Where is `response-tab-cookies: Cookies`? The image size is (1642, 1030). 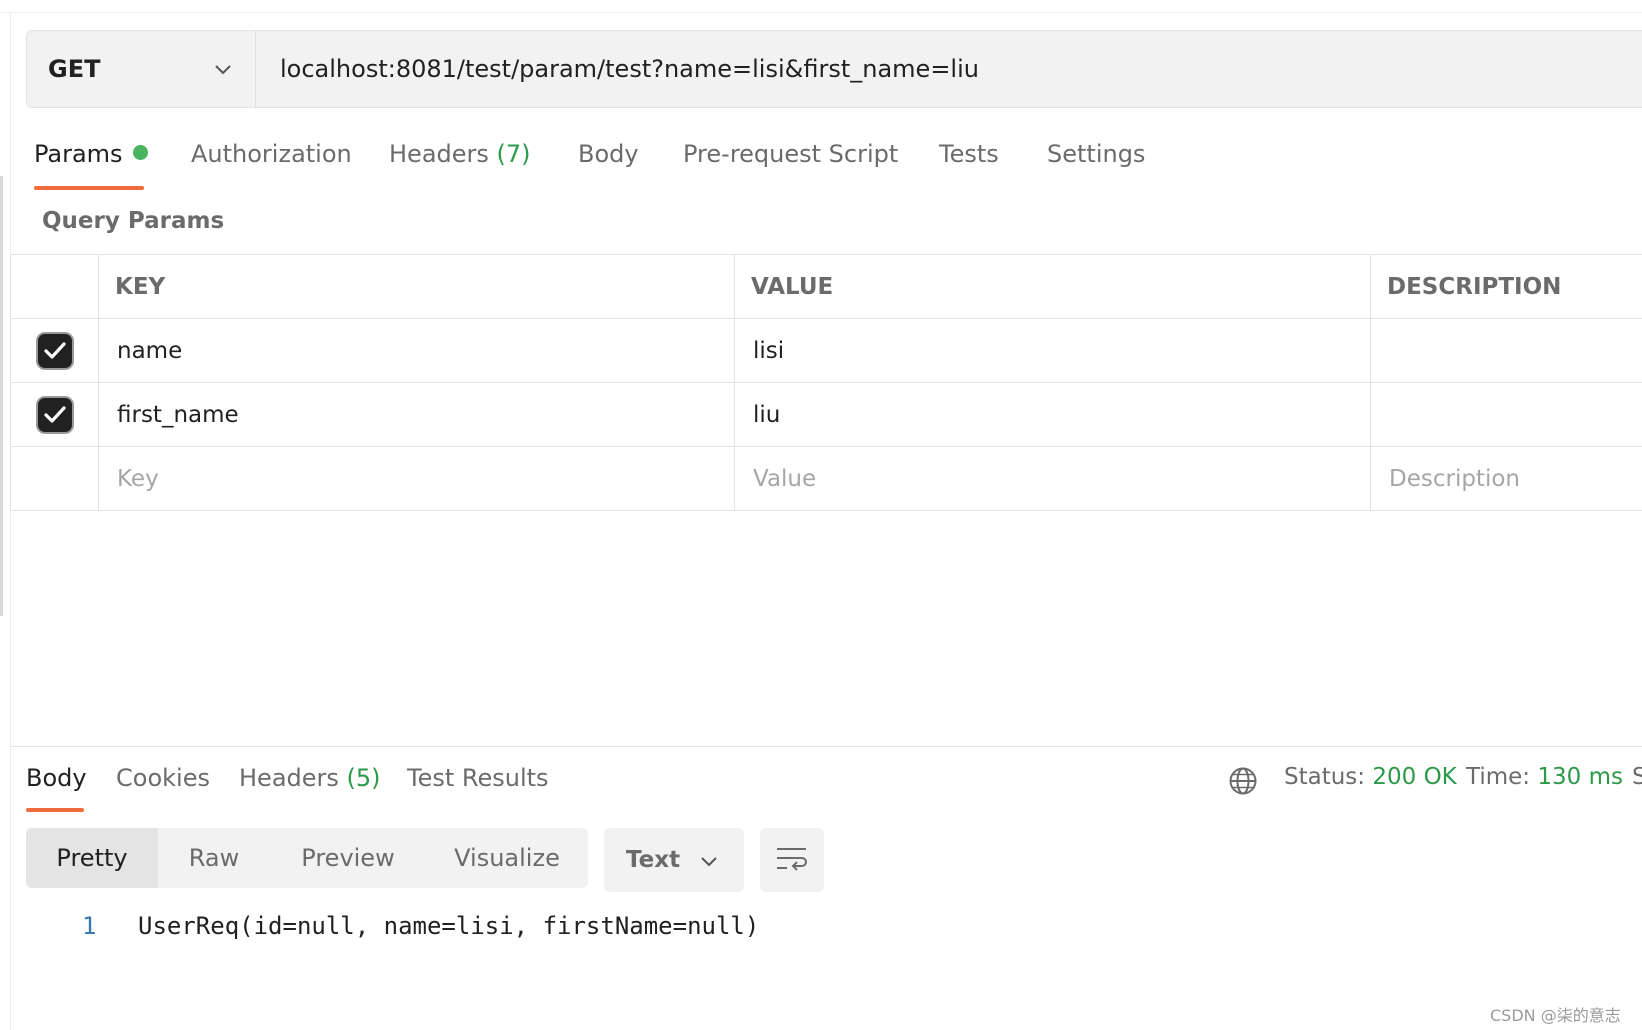 response-tab-cookies: Cookies is located at coordinates (163, 778).